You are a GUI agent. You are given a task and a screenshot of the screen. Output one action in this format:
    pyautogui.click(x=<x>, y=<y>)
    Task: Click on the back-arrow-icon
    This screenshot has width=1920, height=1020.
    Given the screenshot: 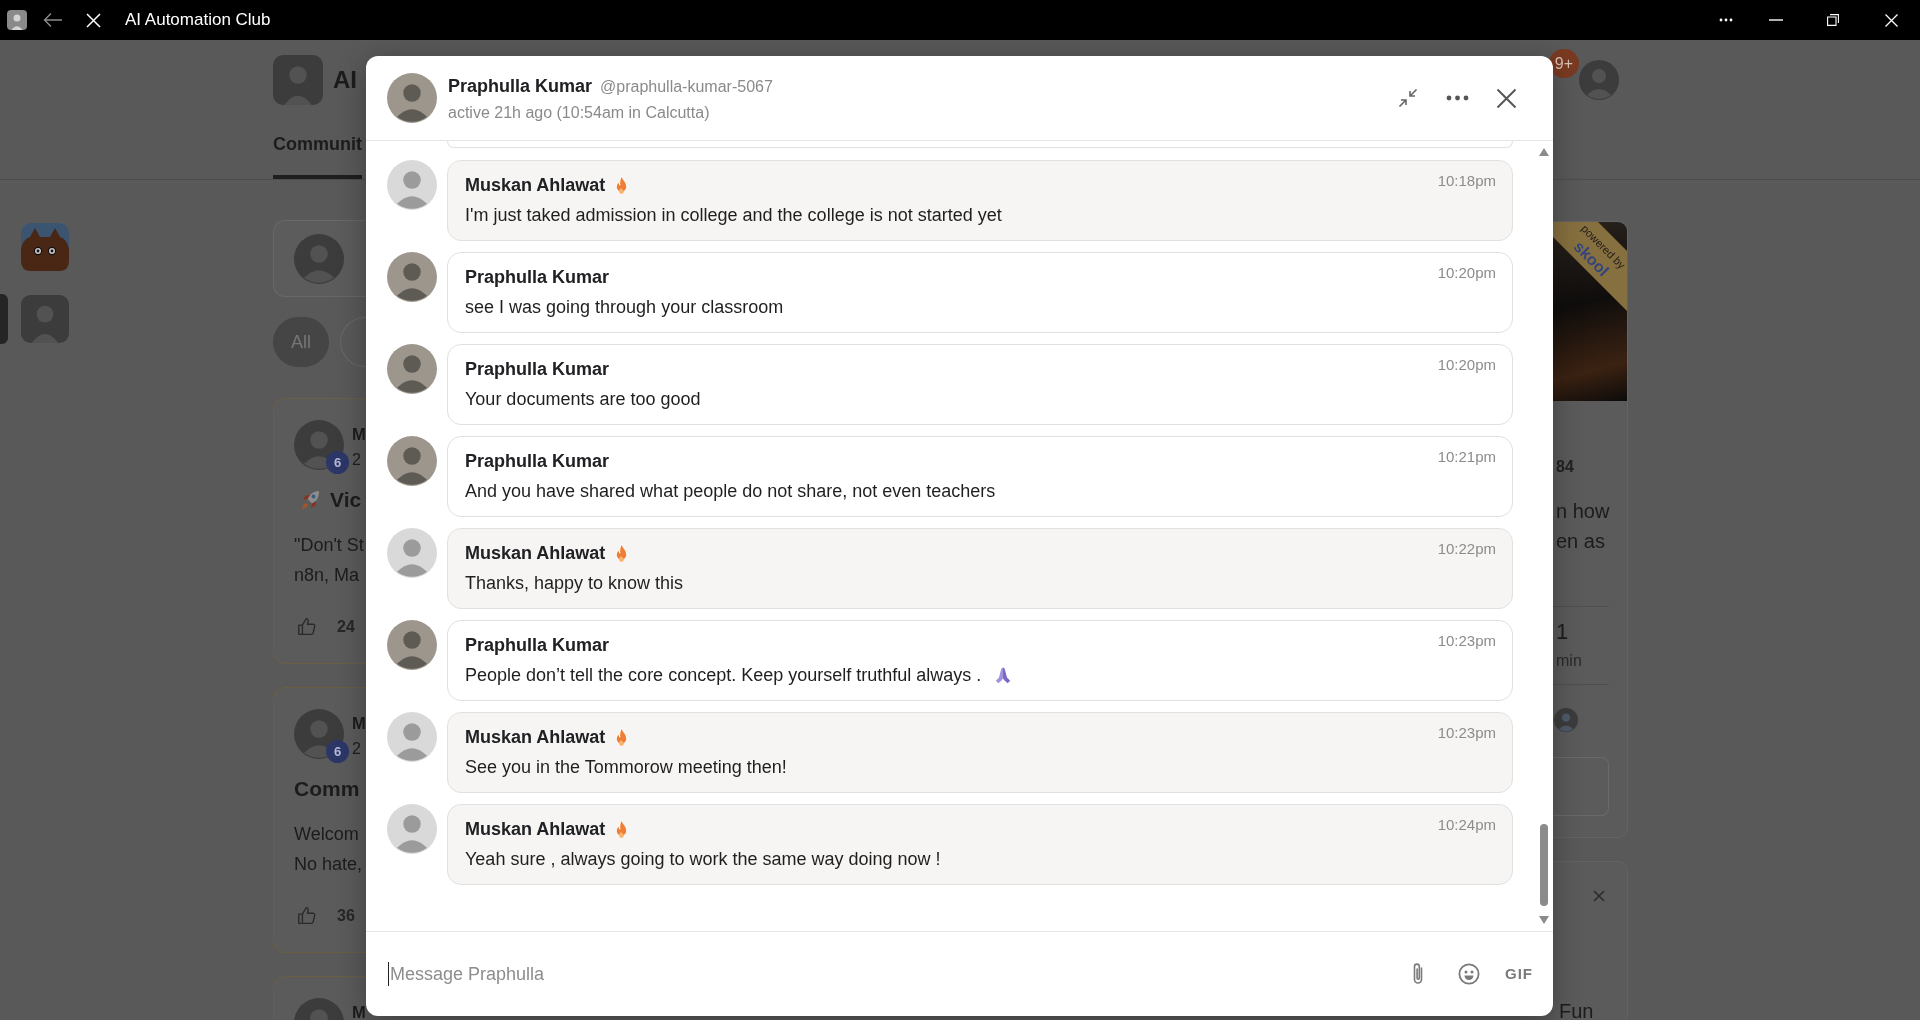 What is the action you would take?
    pyautogui.click(x=53, y=20)
    